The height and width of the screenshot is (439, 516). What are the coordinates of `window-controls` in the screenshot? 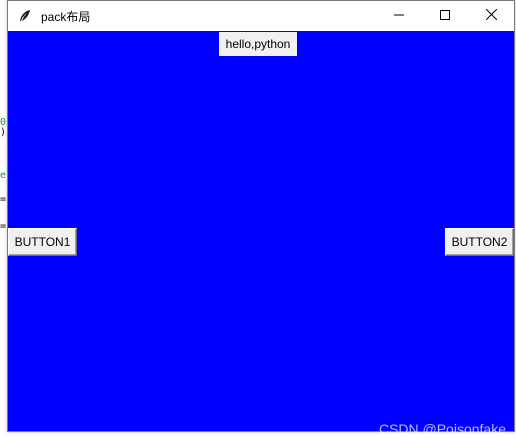 It's located at (445, 16).